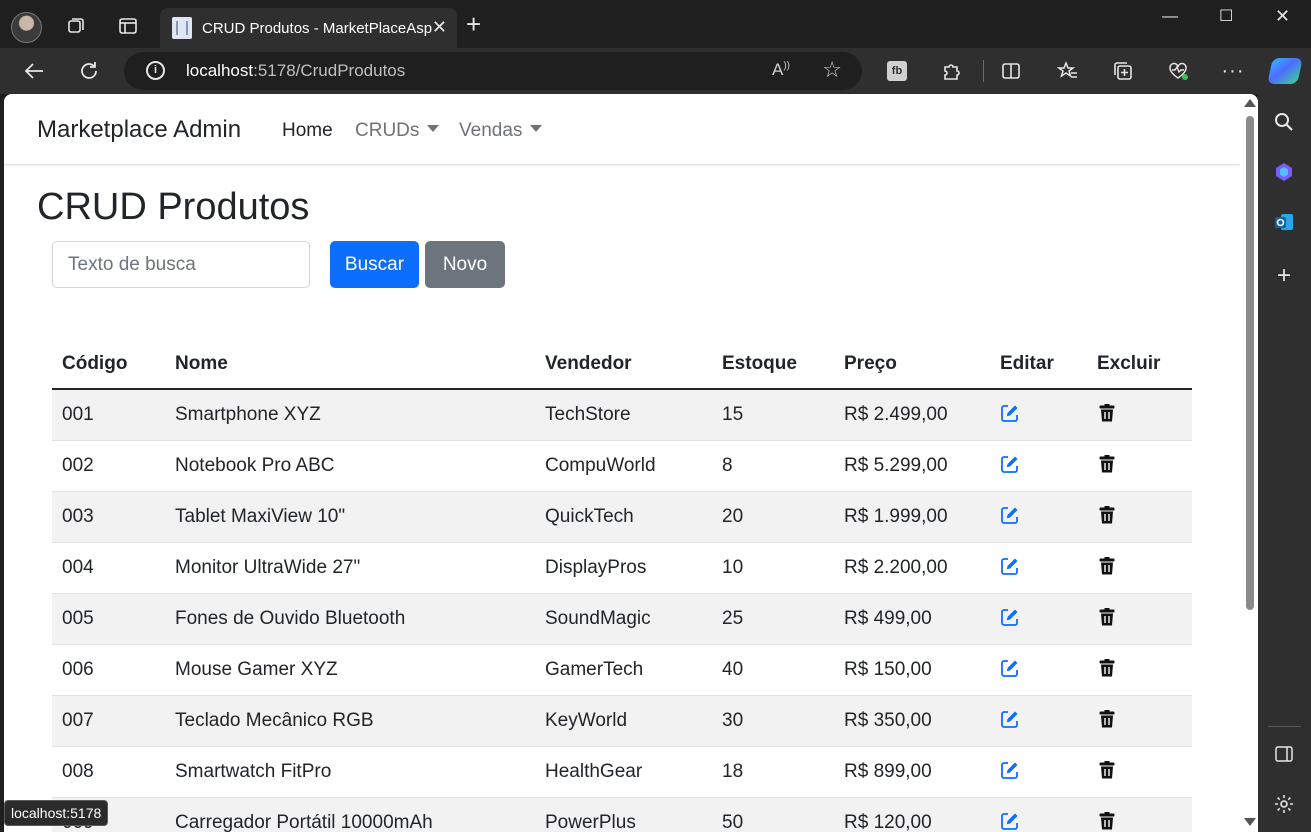 Image resolution: width=1311 pixels, height=832 pixels. Describe the element at coordinates (108, 517) in the screenshot. I see `cell-codigo: 003` at that location.